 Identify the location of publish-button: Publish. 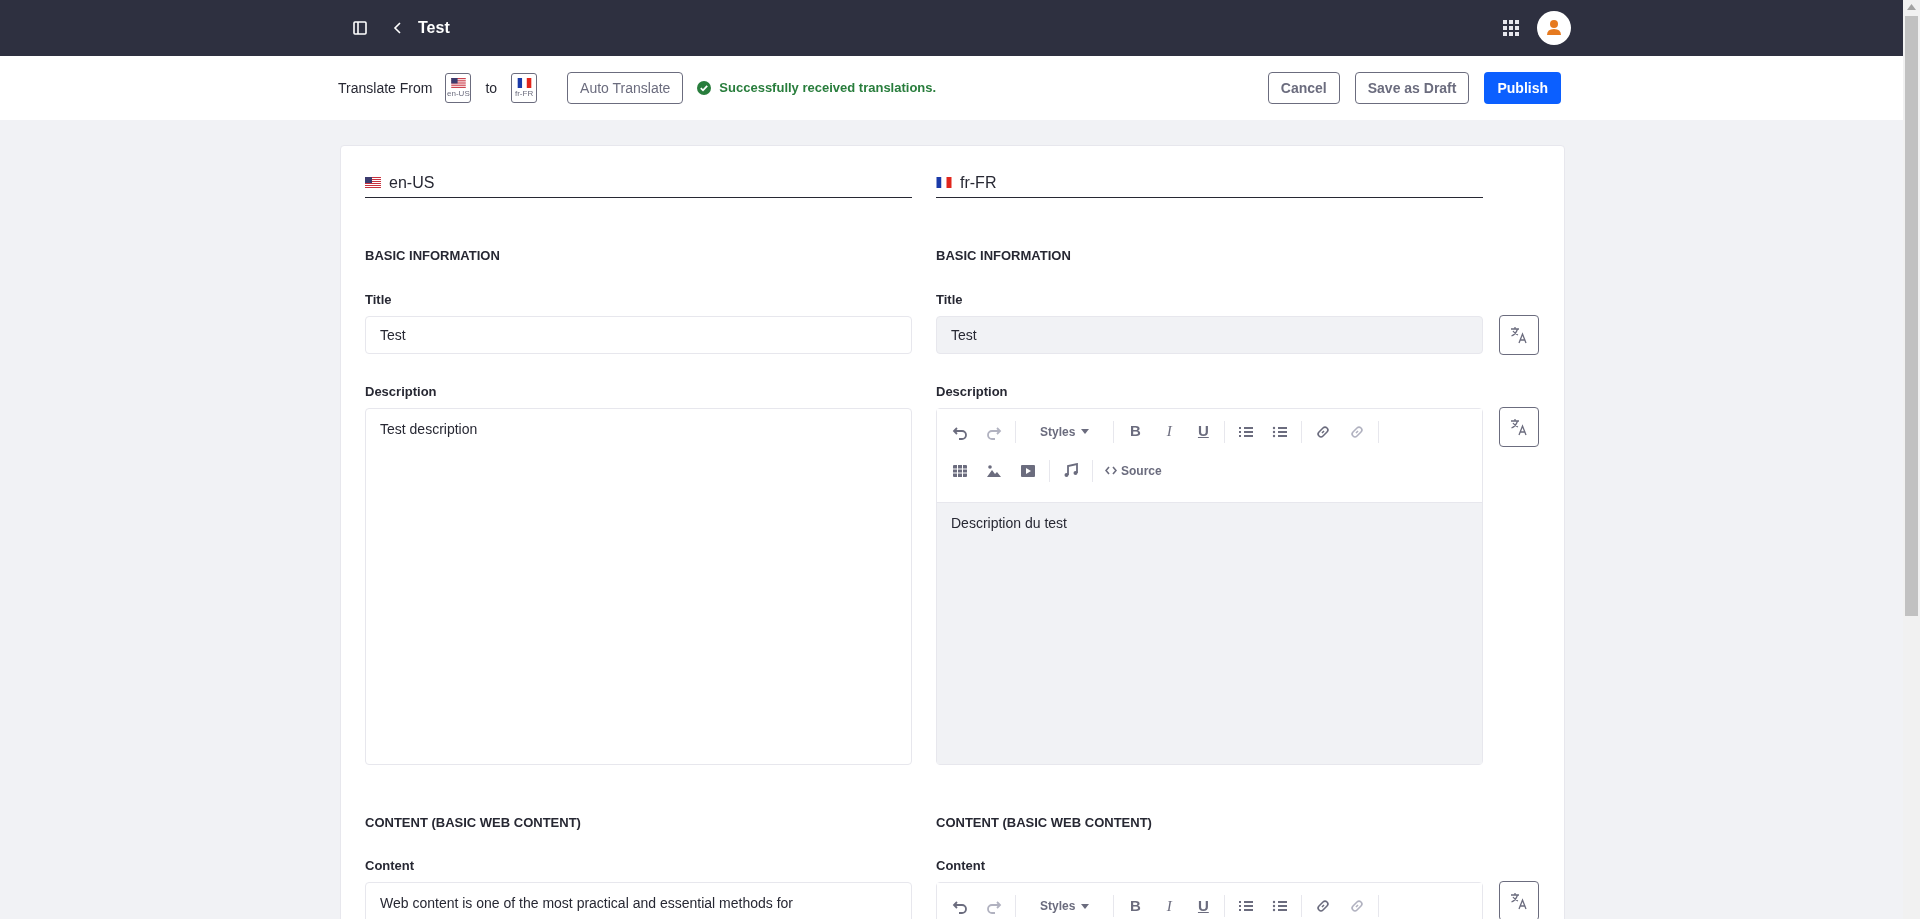
(1522, 88).